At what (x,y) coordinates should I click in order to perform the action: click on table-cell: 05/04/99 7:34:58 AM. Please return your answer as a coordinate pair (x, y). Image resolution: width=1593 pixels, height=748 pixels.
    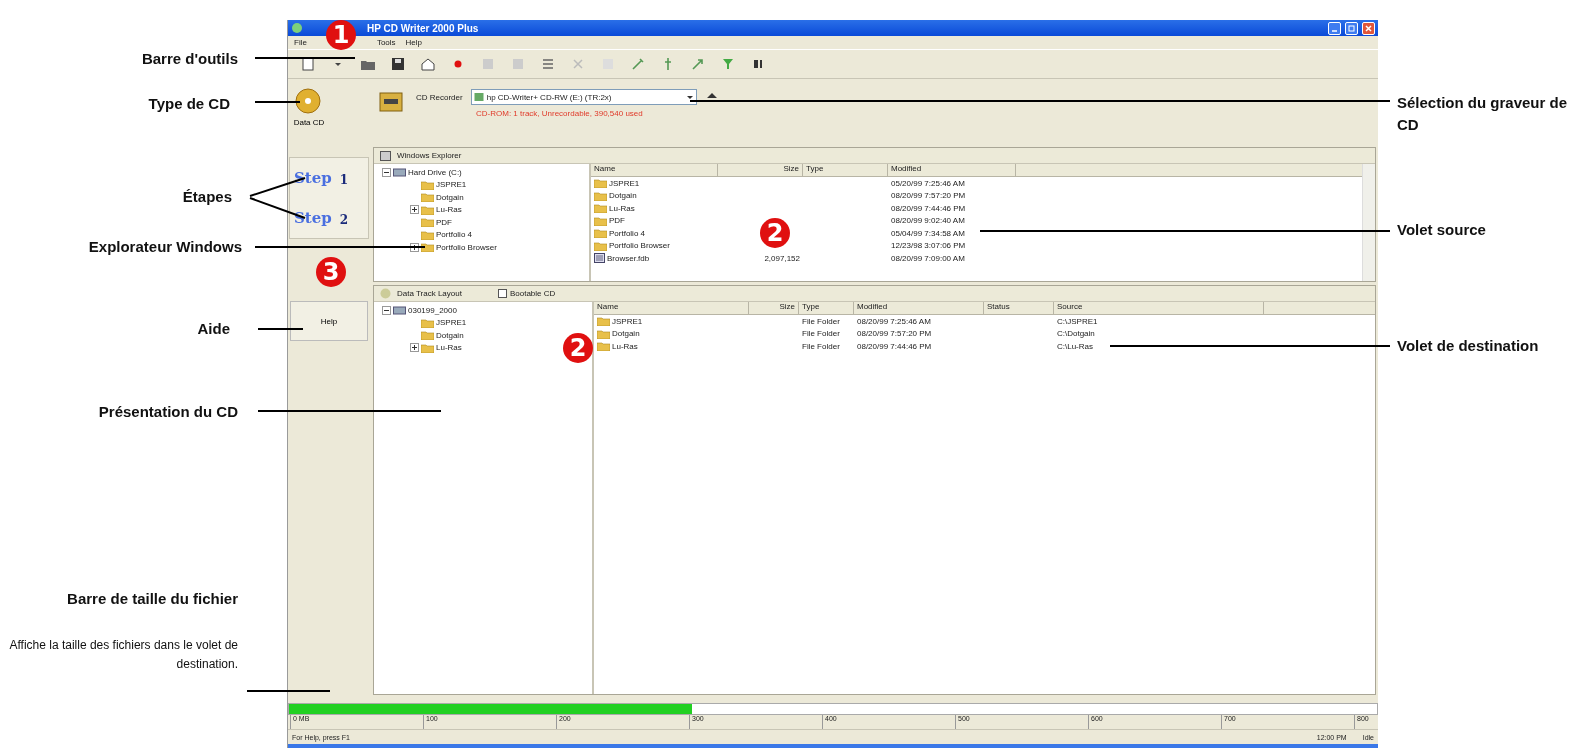
    Looking at the image, I should click on (928, 233).